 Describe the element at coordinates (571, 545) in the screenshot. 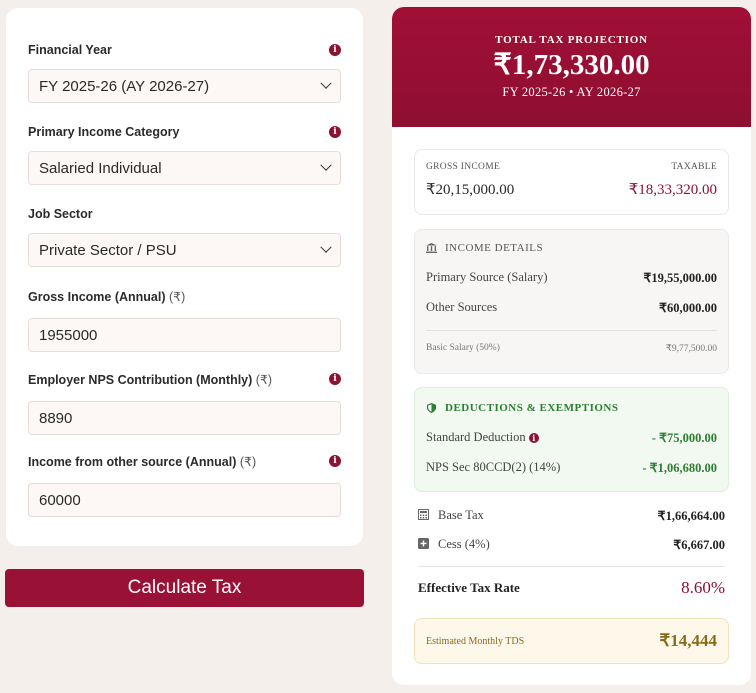

I see `cess-row: Cess (4%) ₹6,667.00` at that location.